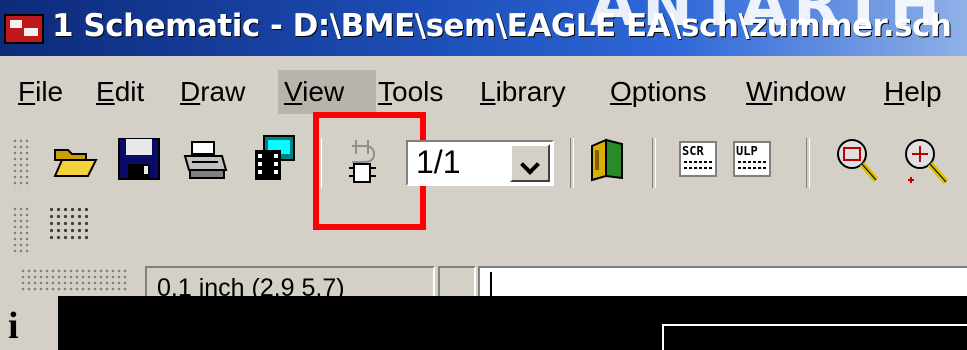 The width and height of the screenshot is (967, 350). Describe the element at coordinates (29, 324) in the screenshot. I see `info-tool-column: i` at that location.